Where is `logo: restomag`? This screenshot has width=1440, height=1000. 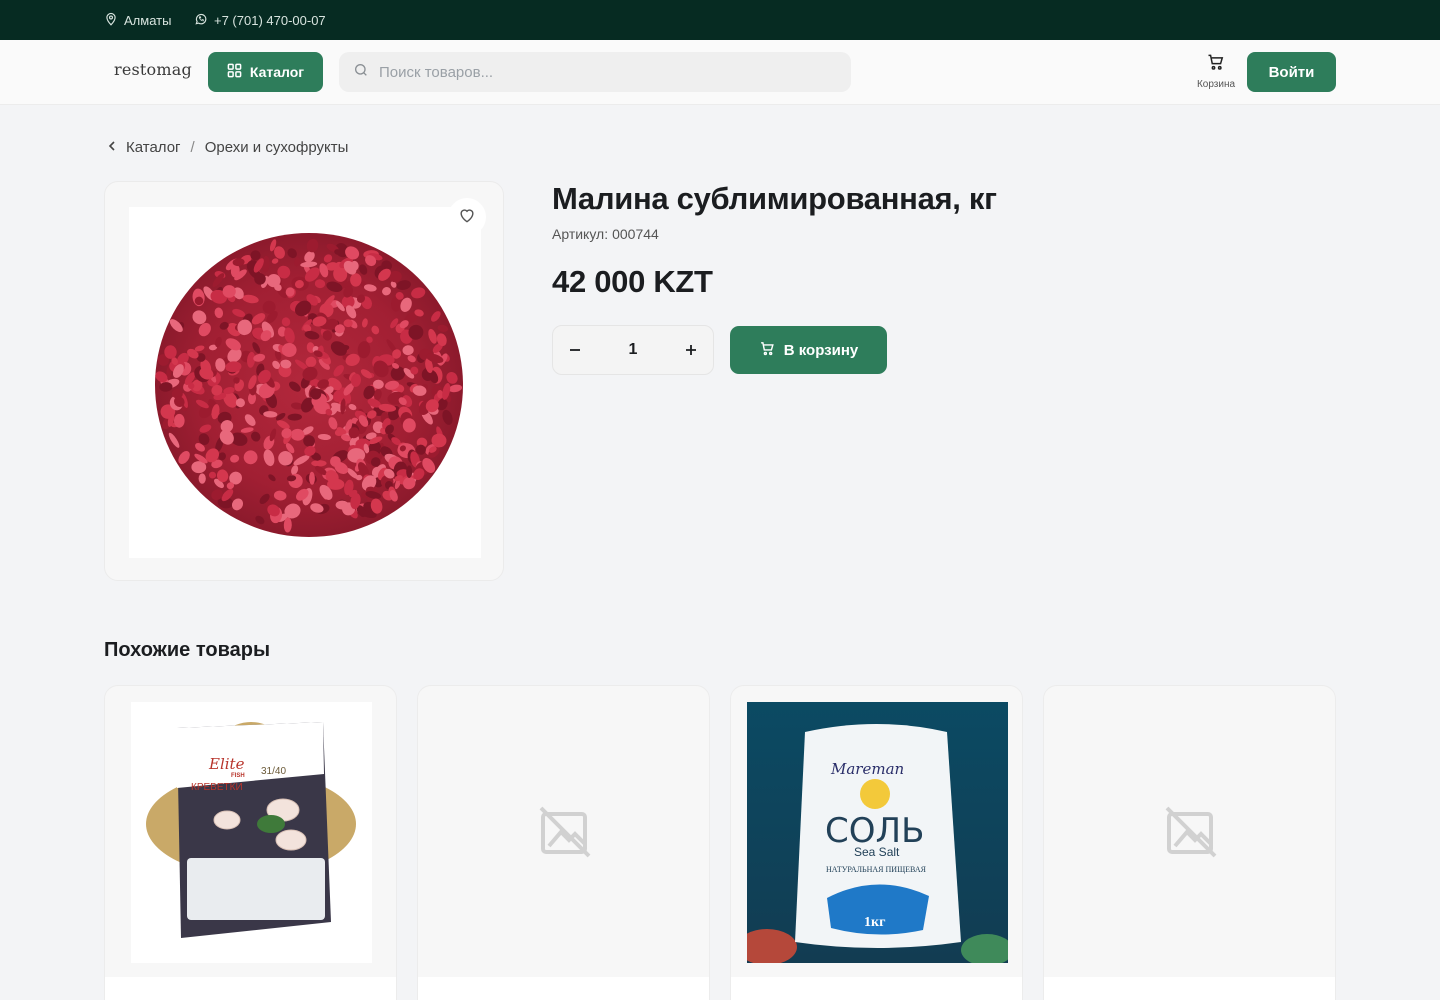 logo: restomag is located at coordinates (153, 69).